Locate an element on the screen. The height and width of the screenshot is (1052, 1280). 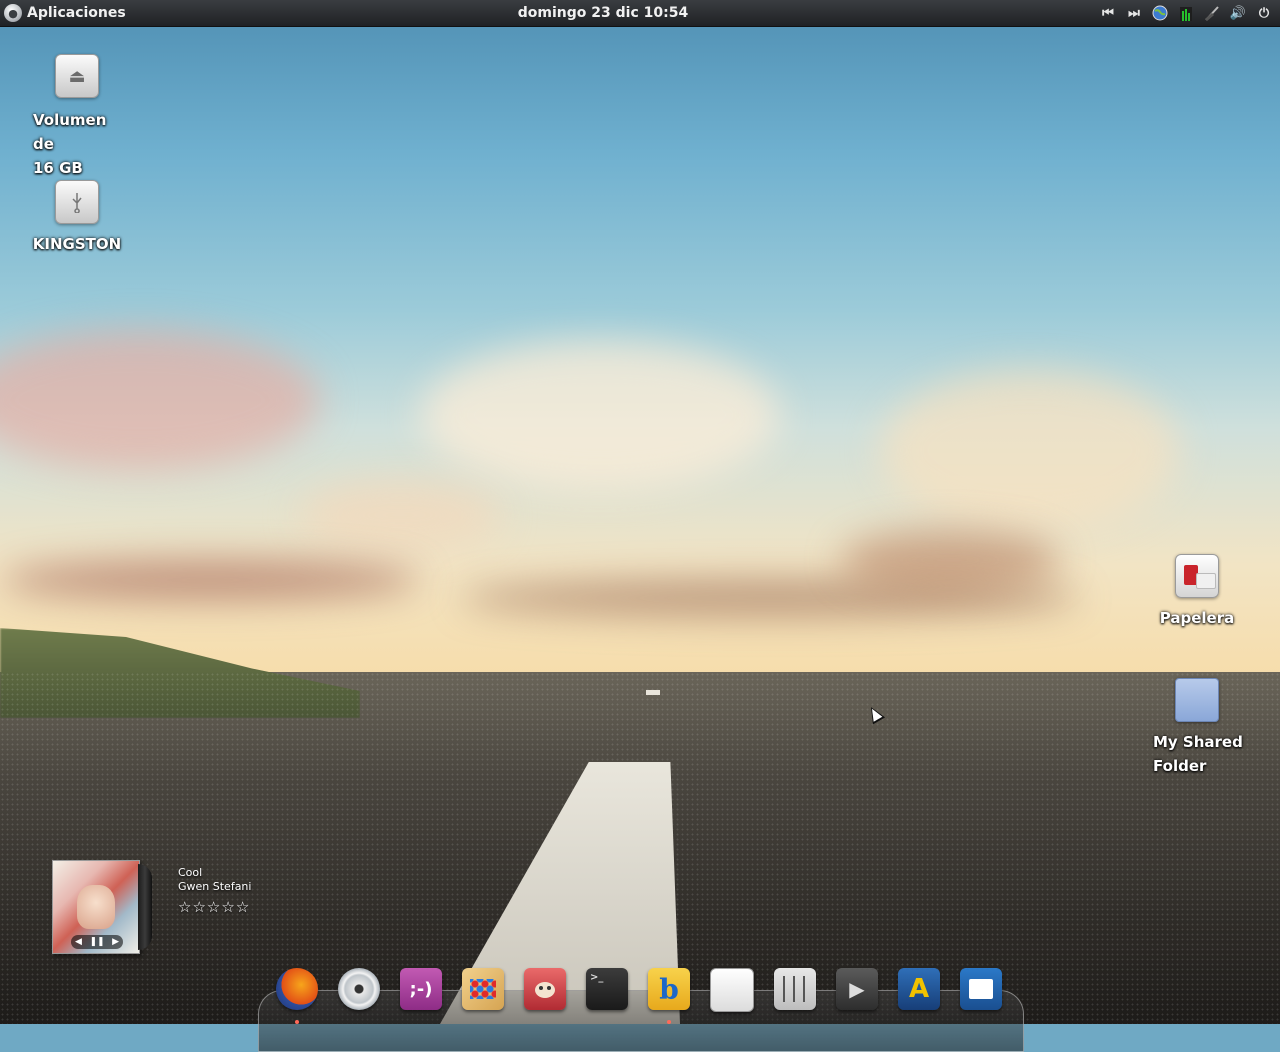
system-monitor-icon is located at coordinates (1186, 13).